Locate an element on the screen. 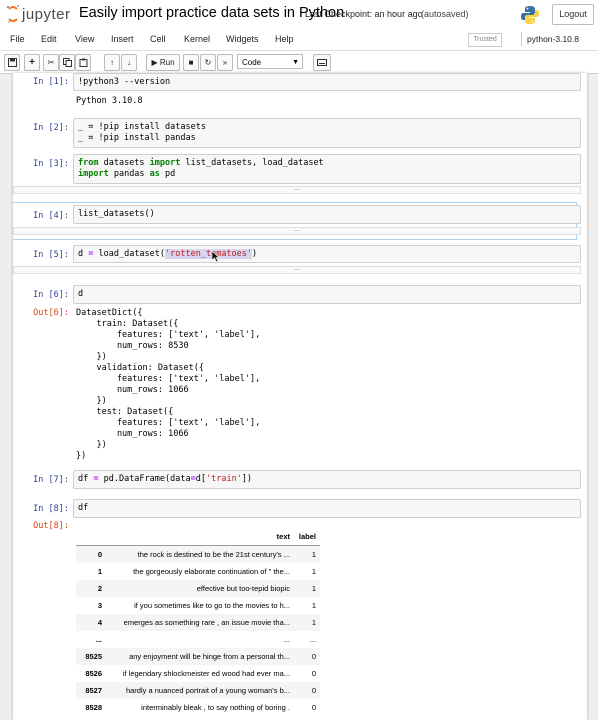 Image resolution: width=598 pixels, height=720 pixels. row-index: 8527 is located at coordinates (93, 690).